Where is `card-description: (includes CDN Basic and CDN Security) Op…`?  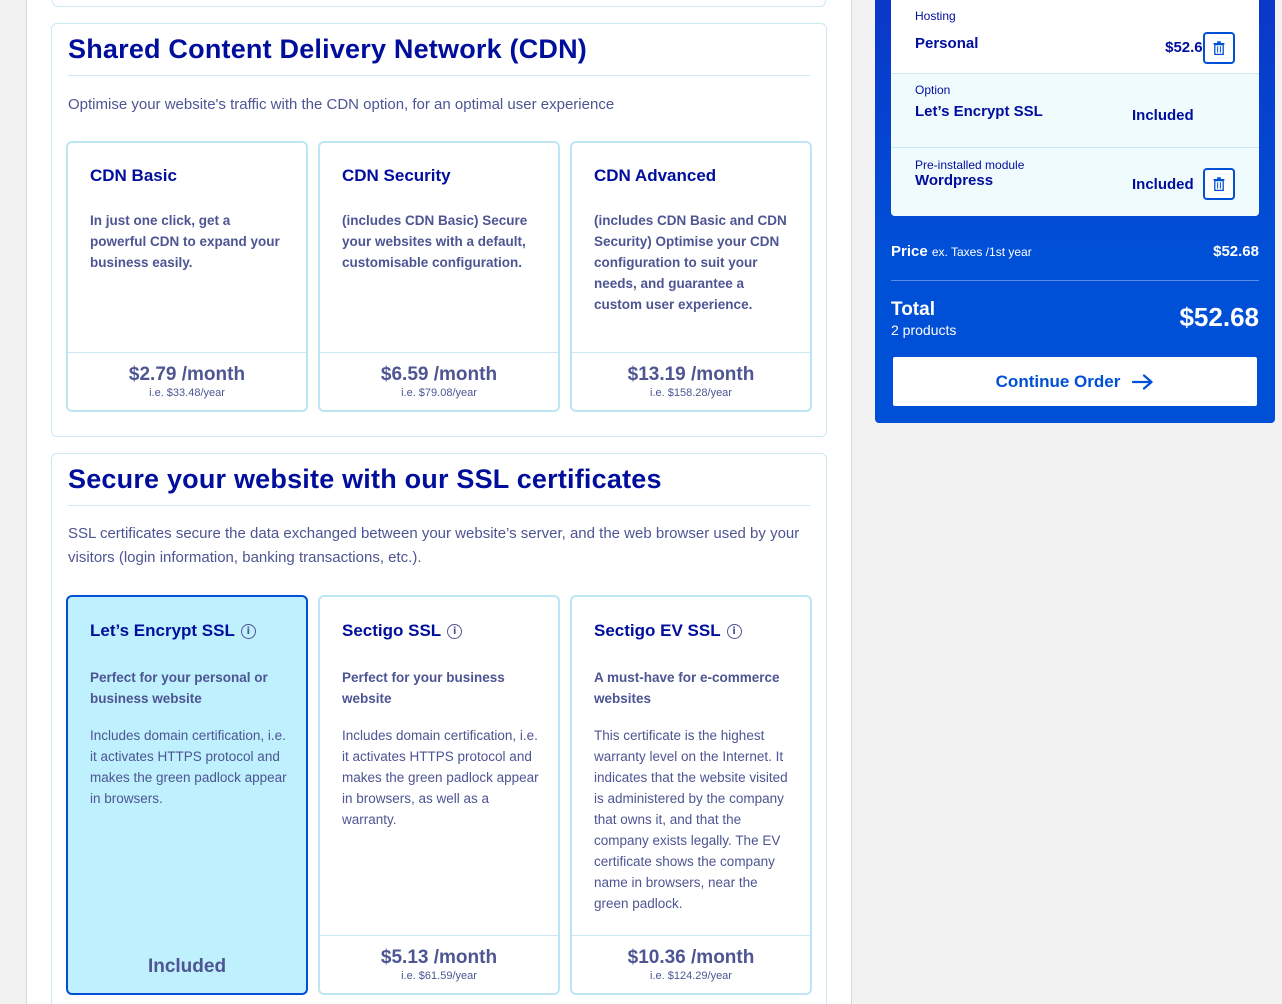 card-description: (includes CDN Basic and CDN Security) Op… is located at coordinates (690, 262).